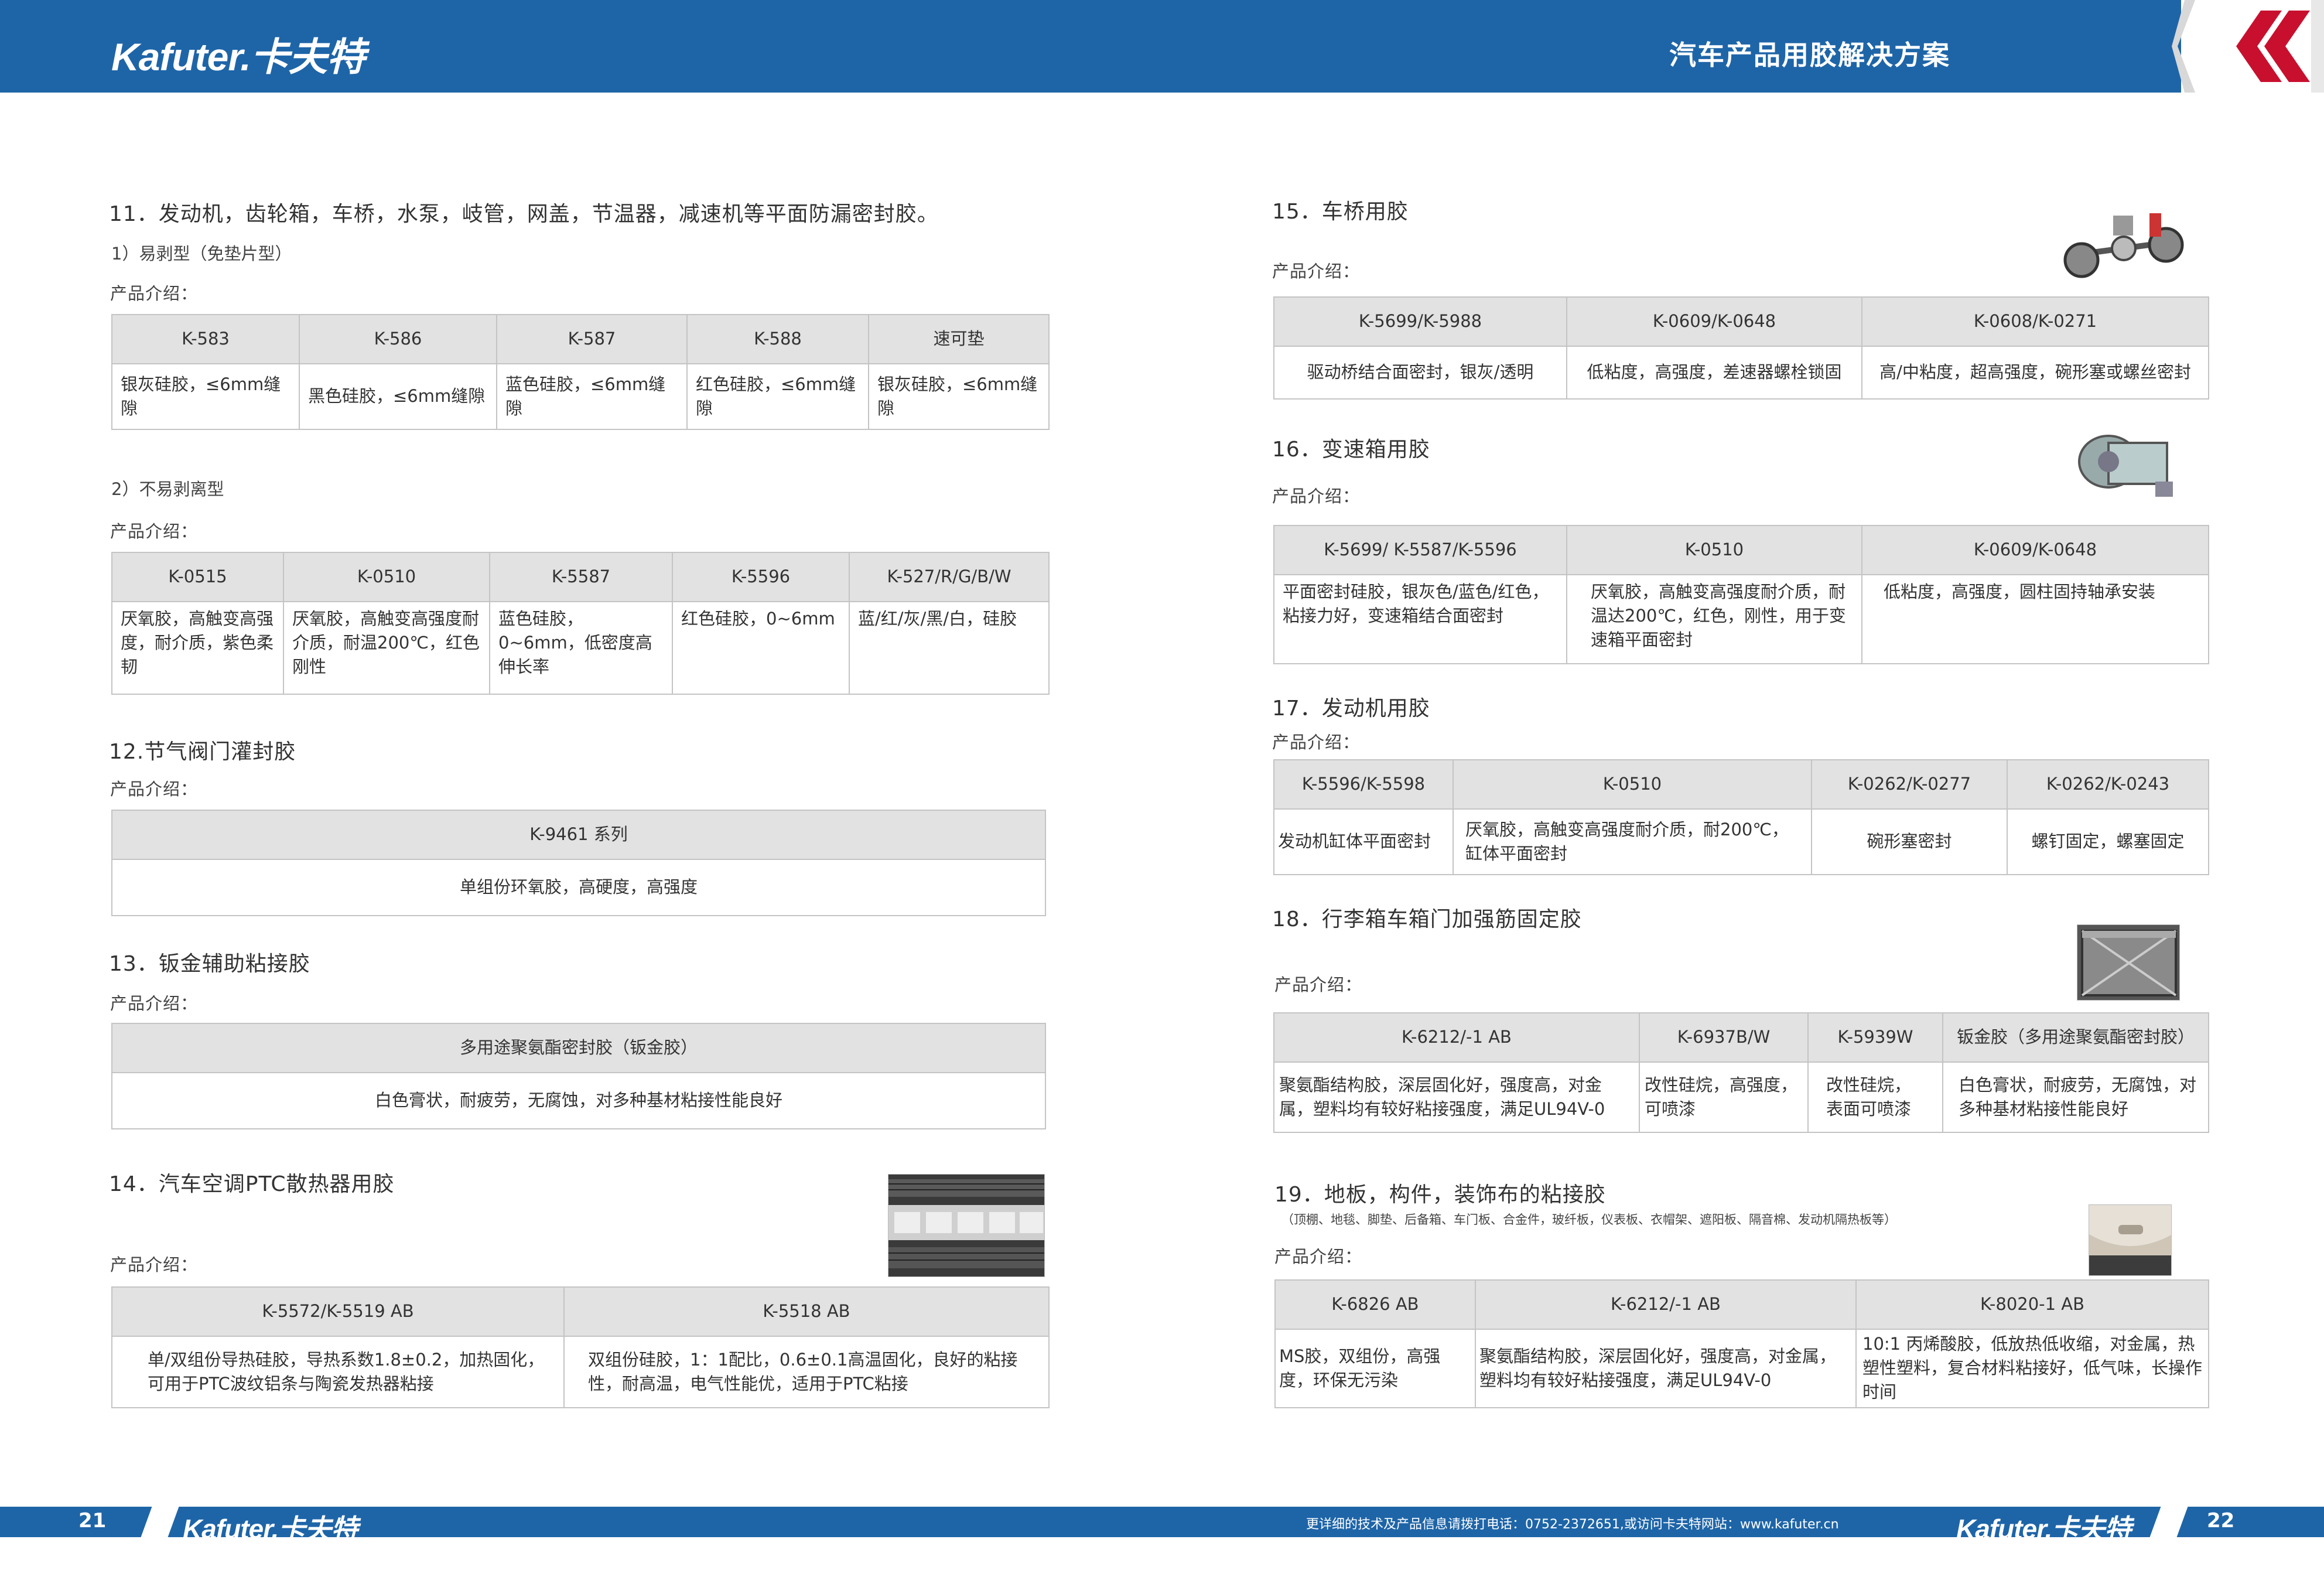  What do you see at coordinates (2075, 1038) in the screenshot?
I see `table-header-cell: 钣金胶（多用途聚氨酯密封胶）` at bounding box center [2075, 1038].